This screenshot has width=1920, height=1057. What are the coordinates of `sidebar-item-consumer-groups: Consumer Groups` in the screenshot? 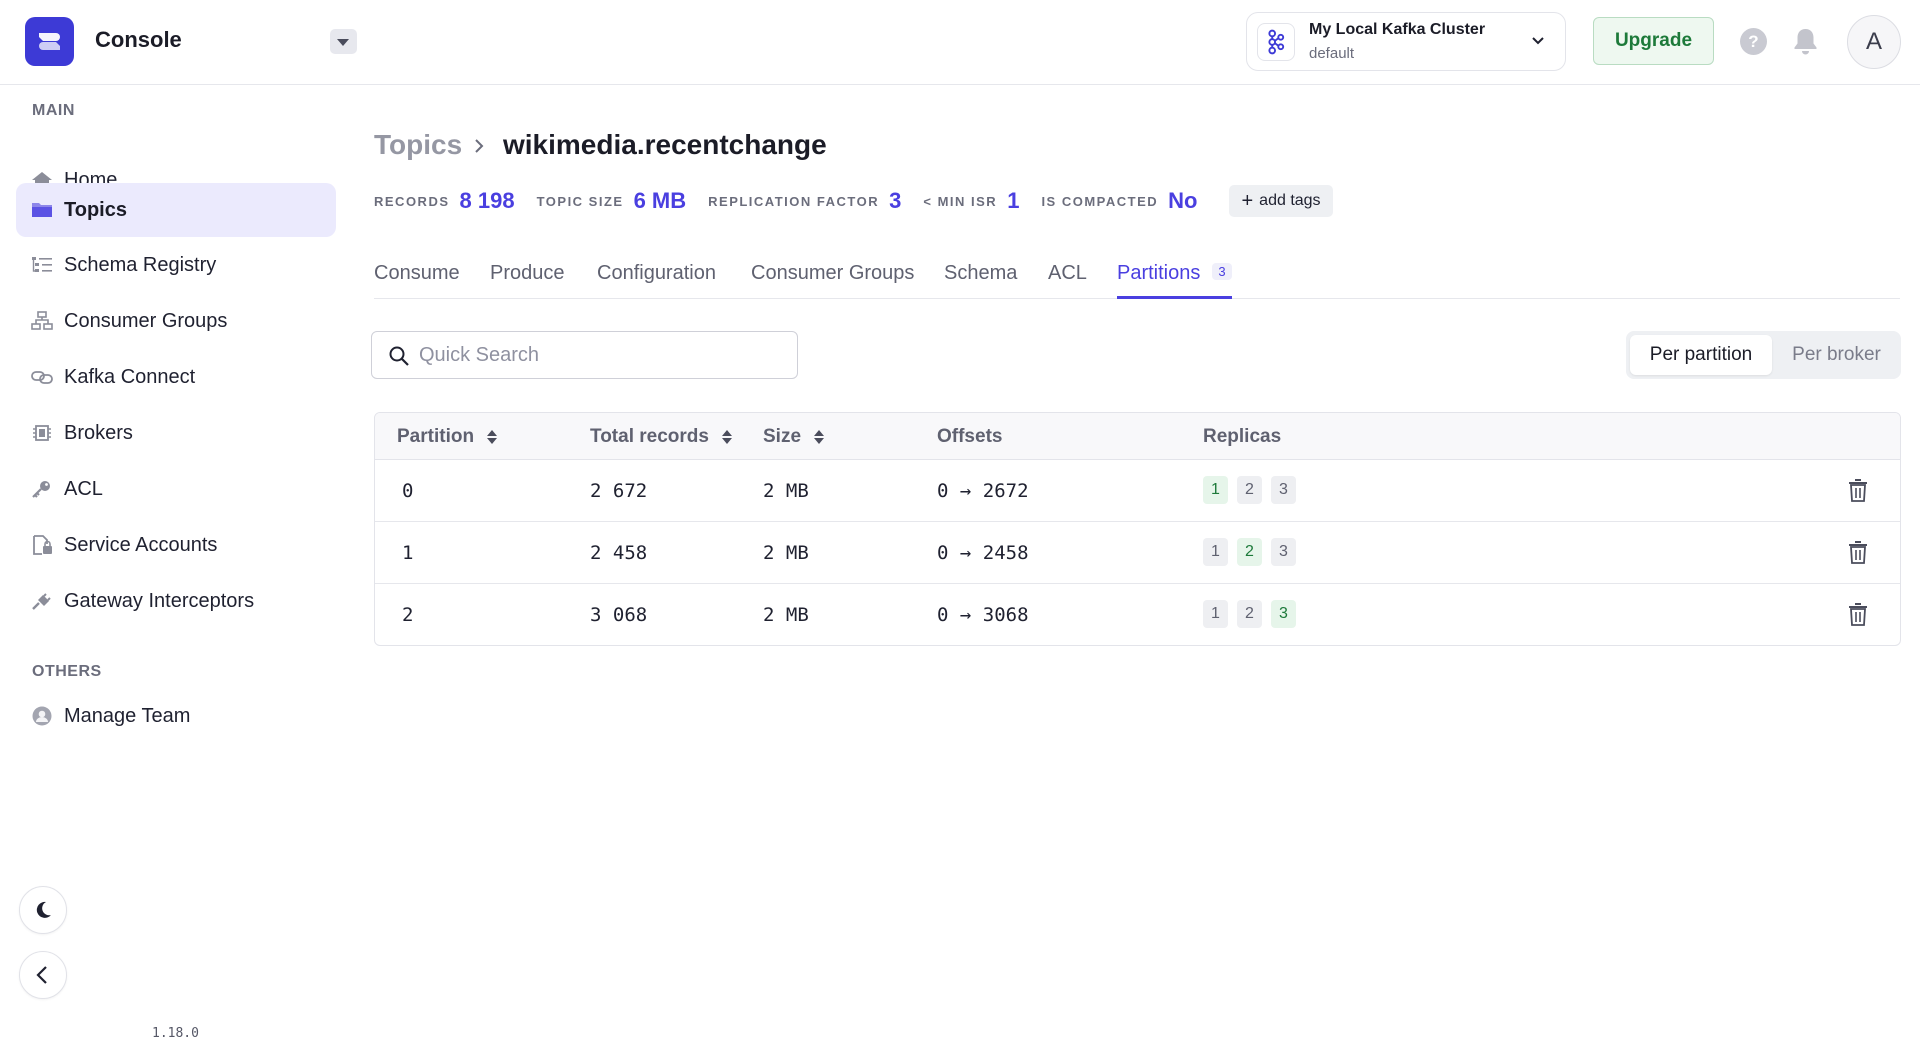 It's located at (176, 321).